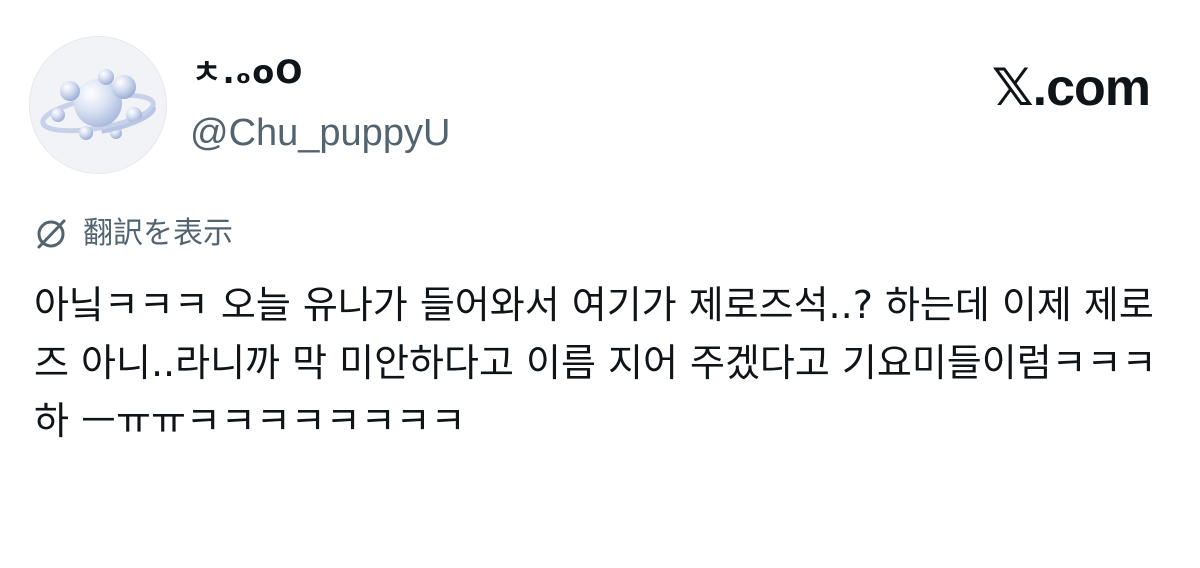  I want to click on avatar, so click(98, 105).